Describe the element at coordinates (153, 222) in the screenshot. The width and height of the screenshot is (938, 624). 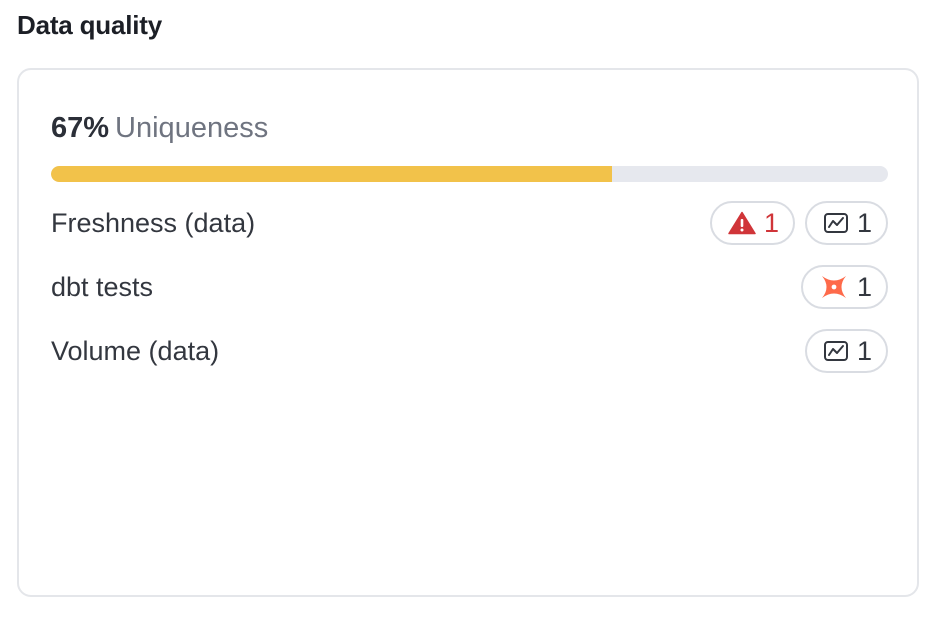
I see `row-label: Freshness (data)` at that location.